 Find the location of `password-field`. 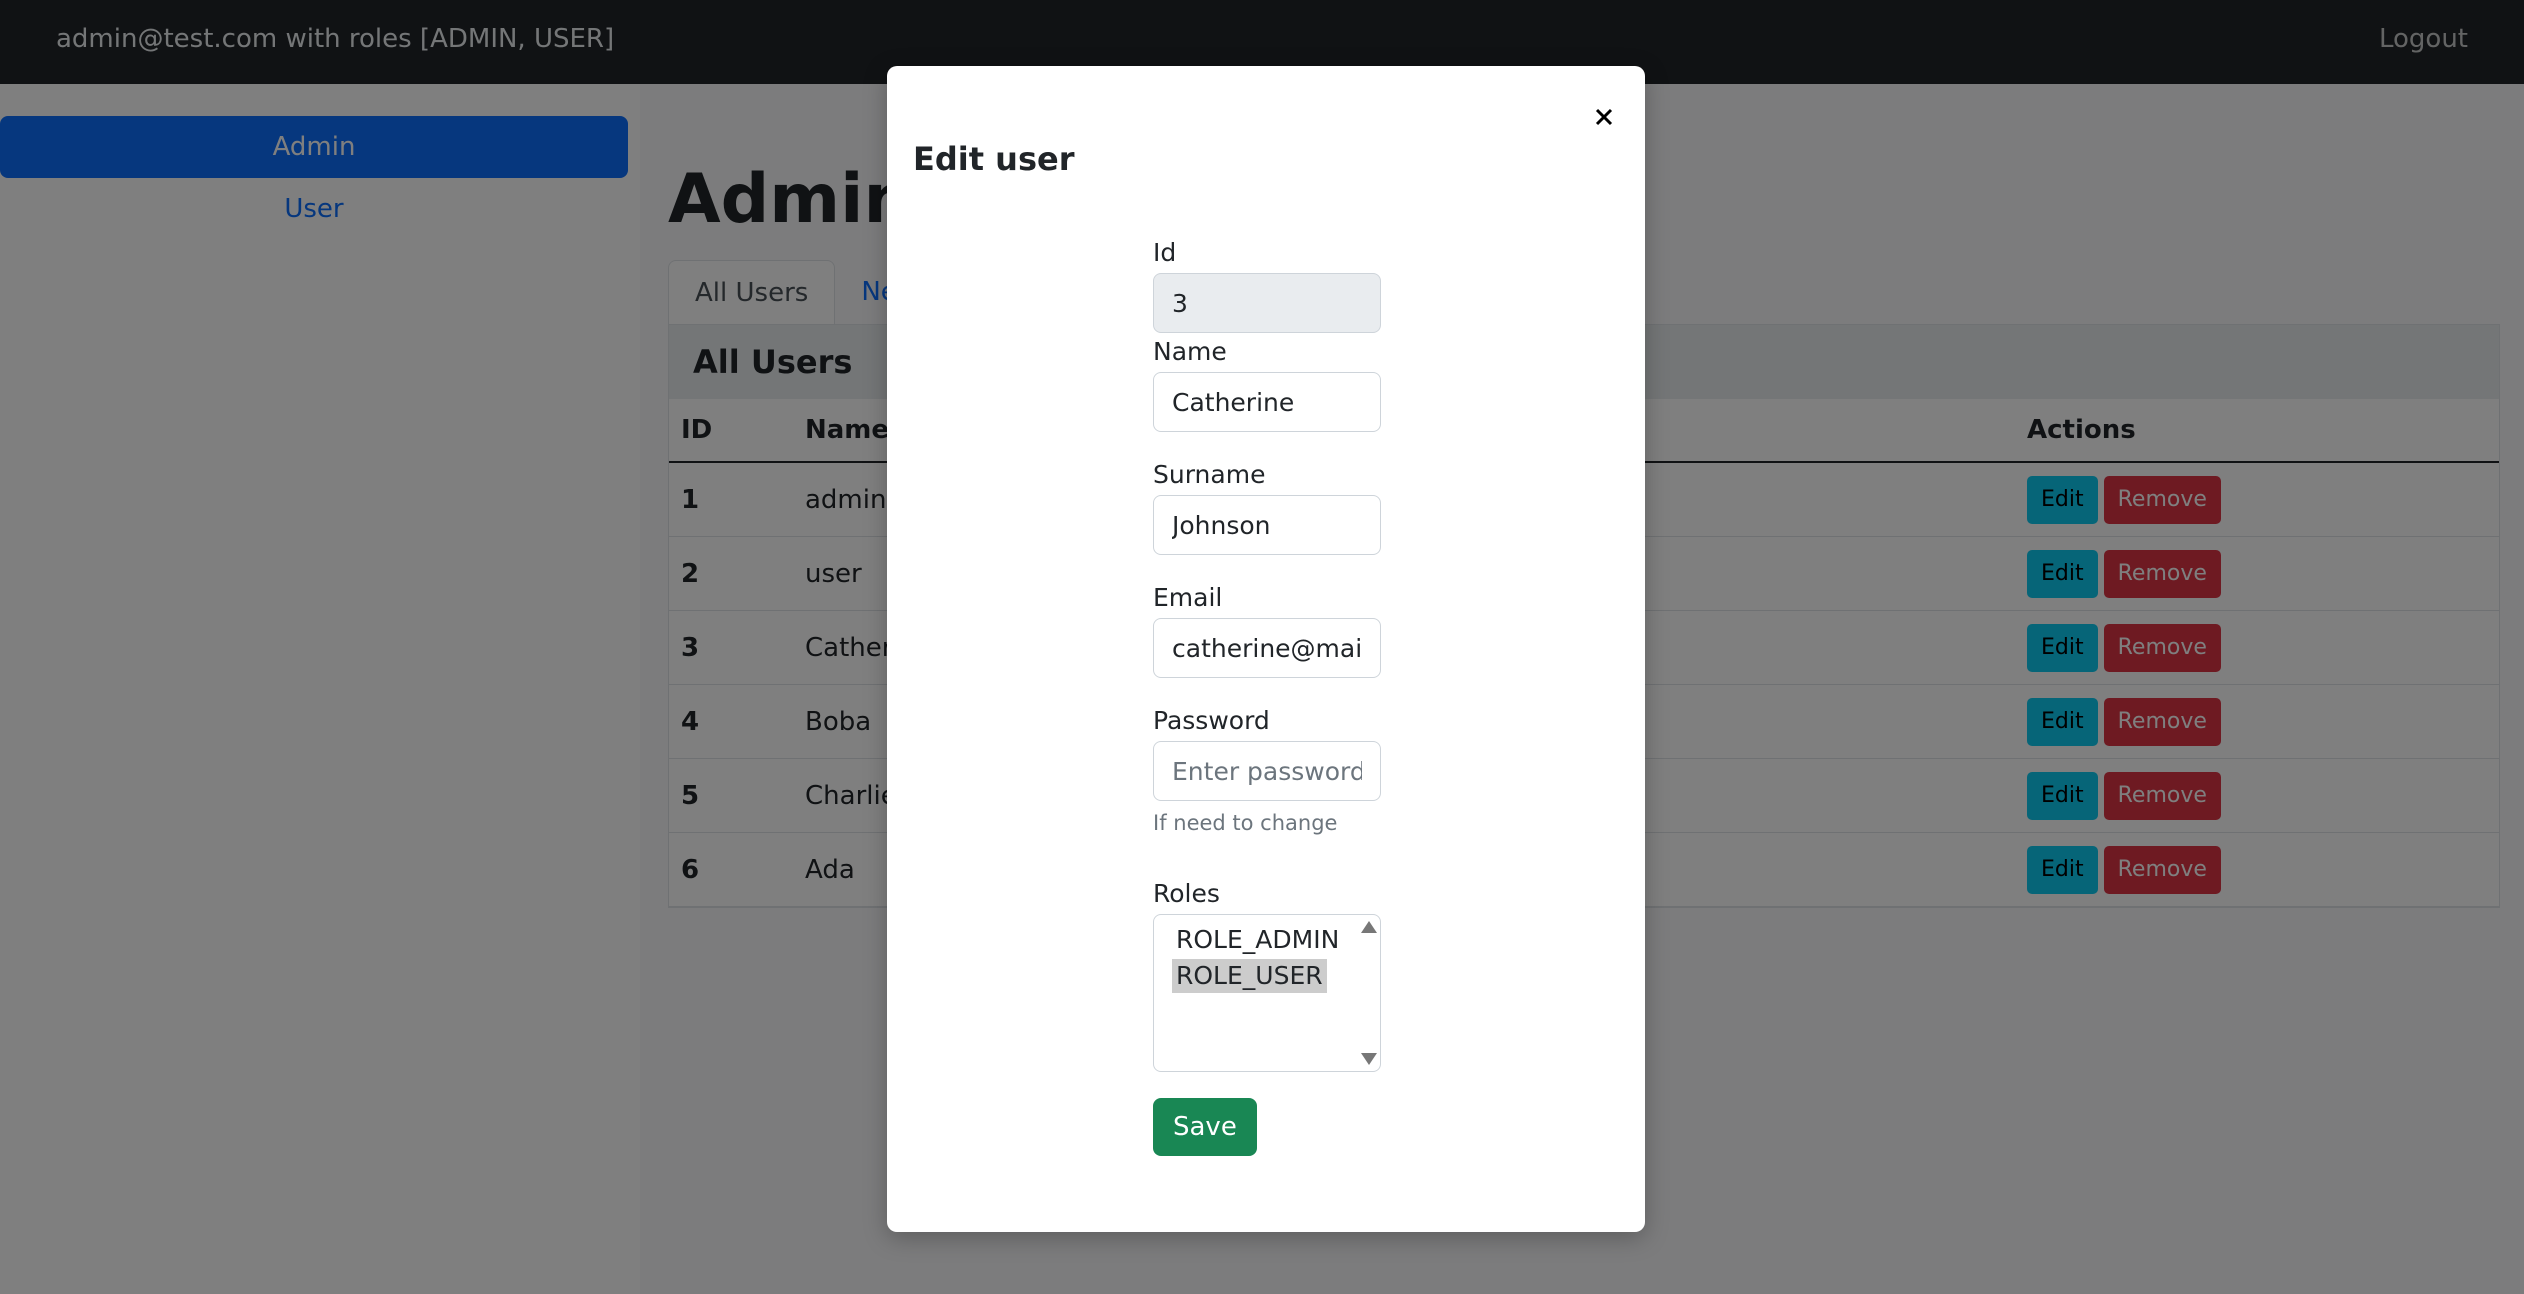

password-field is located at coordinates (1267, 771).